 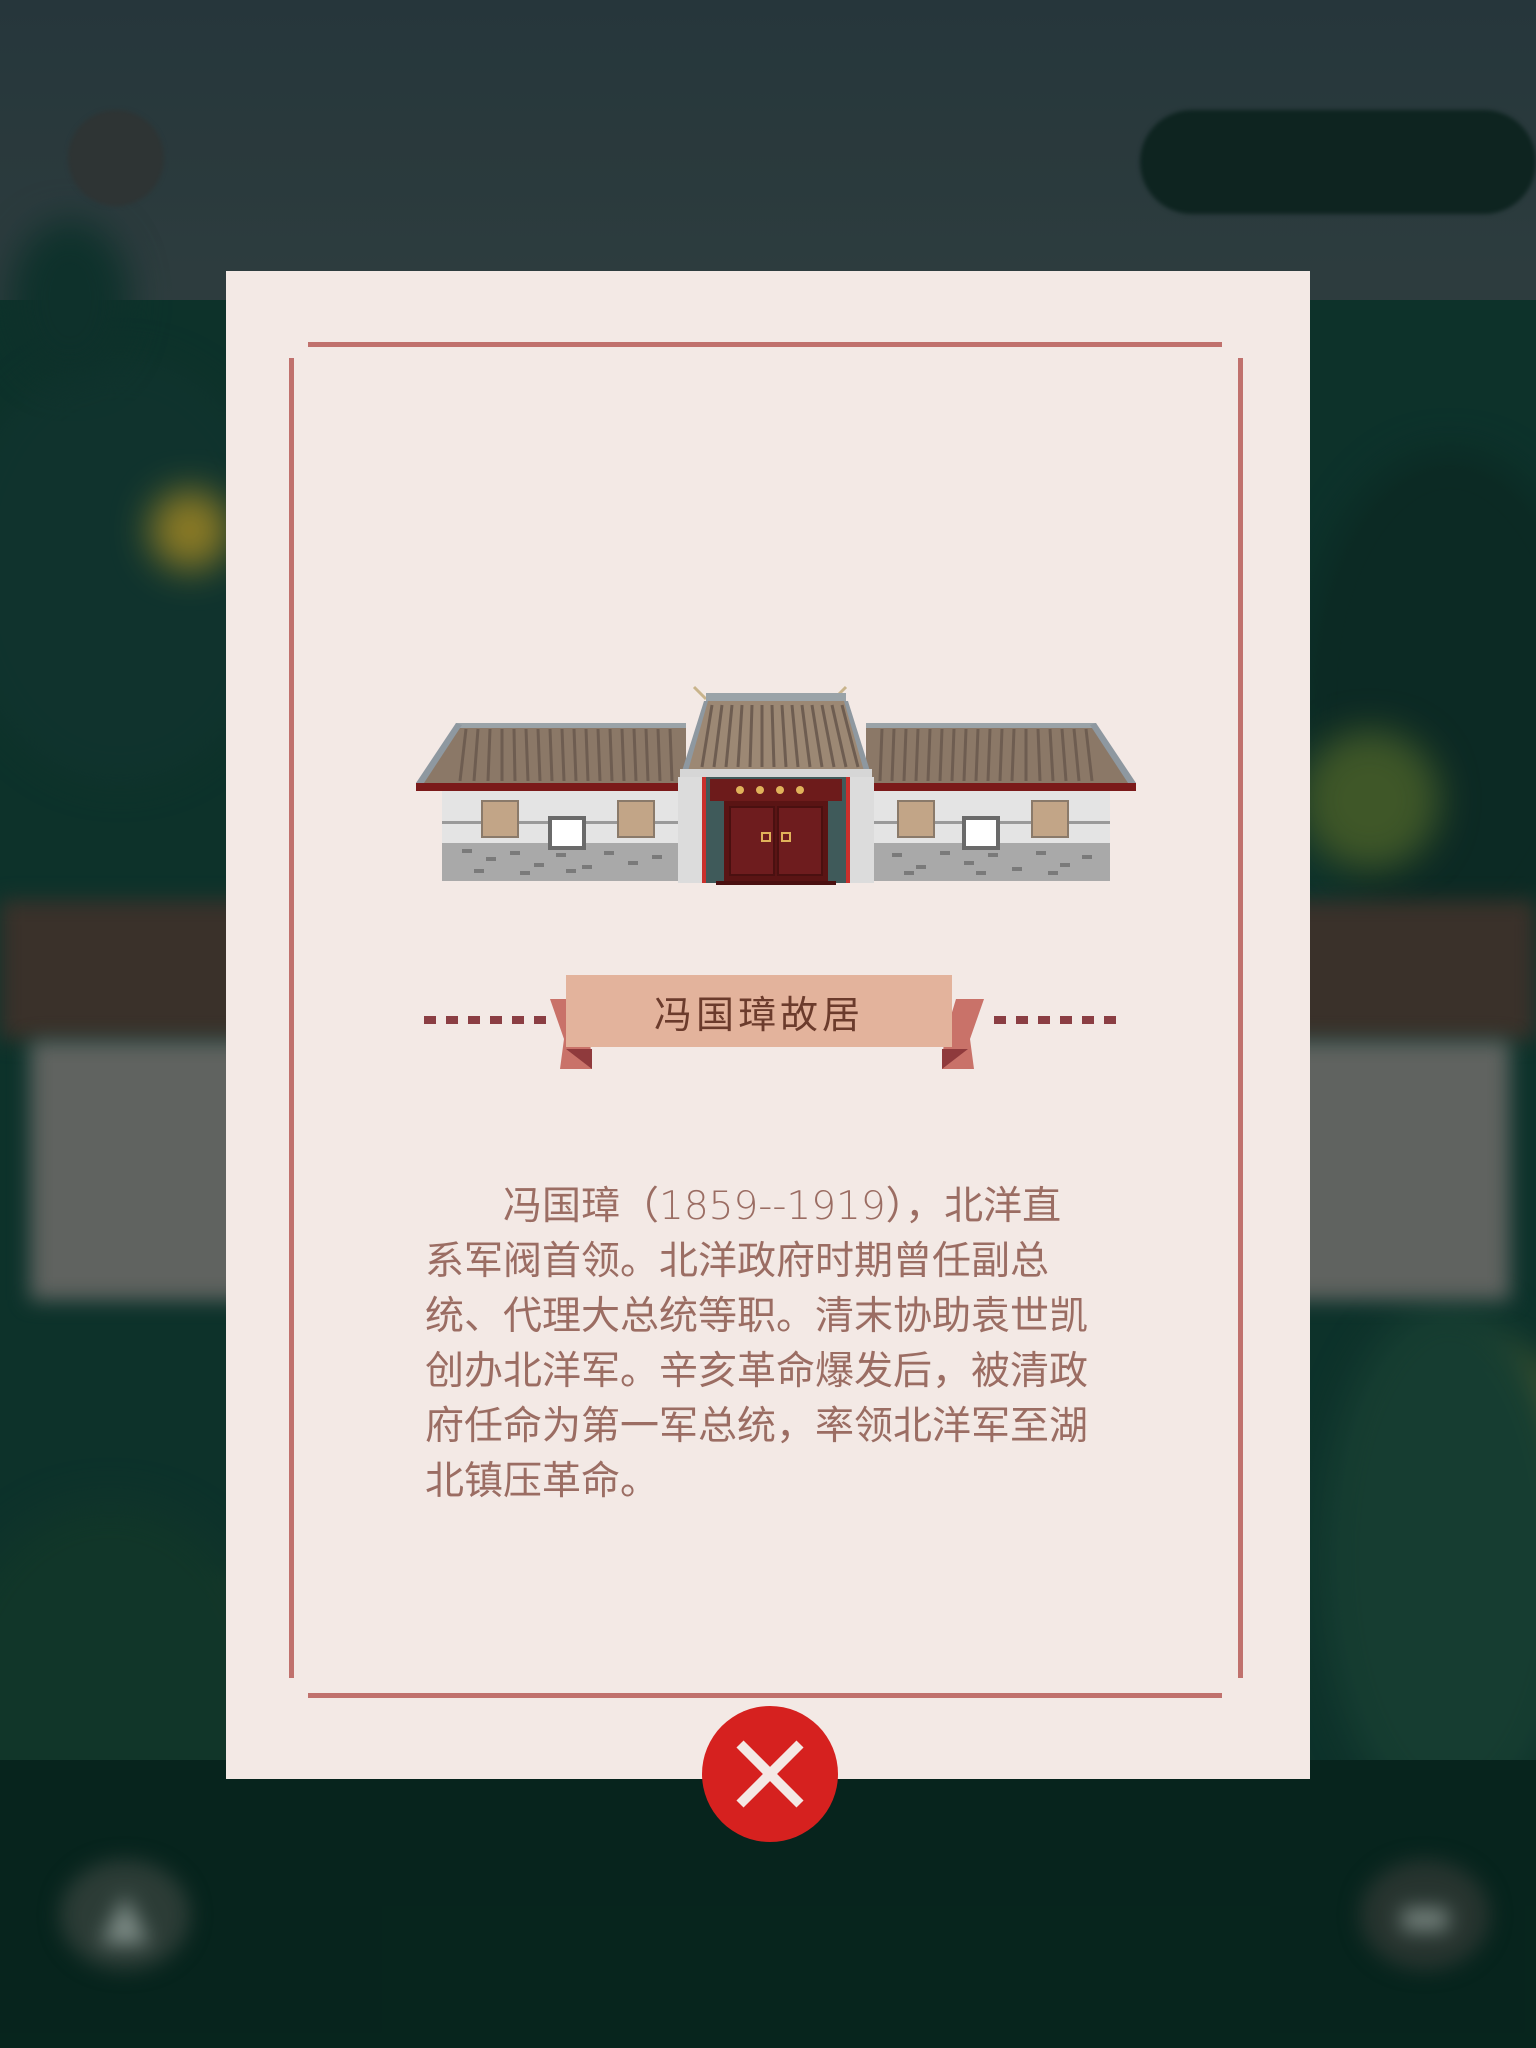 I want to click on background-back-button, so click(x=116, y=158).